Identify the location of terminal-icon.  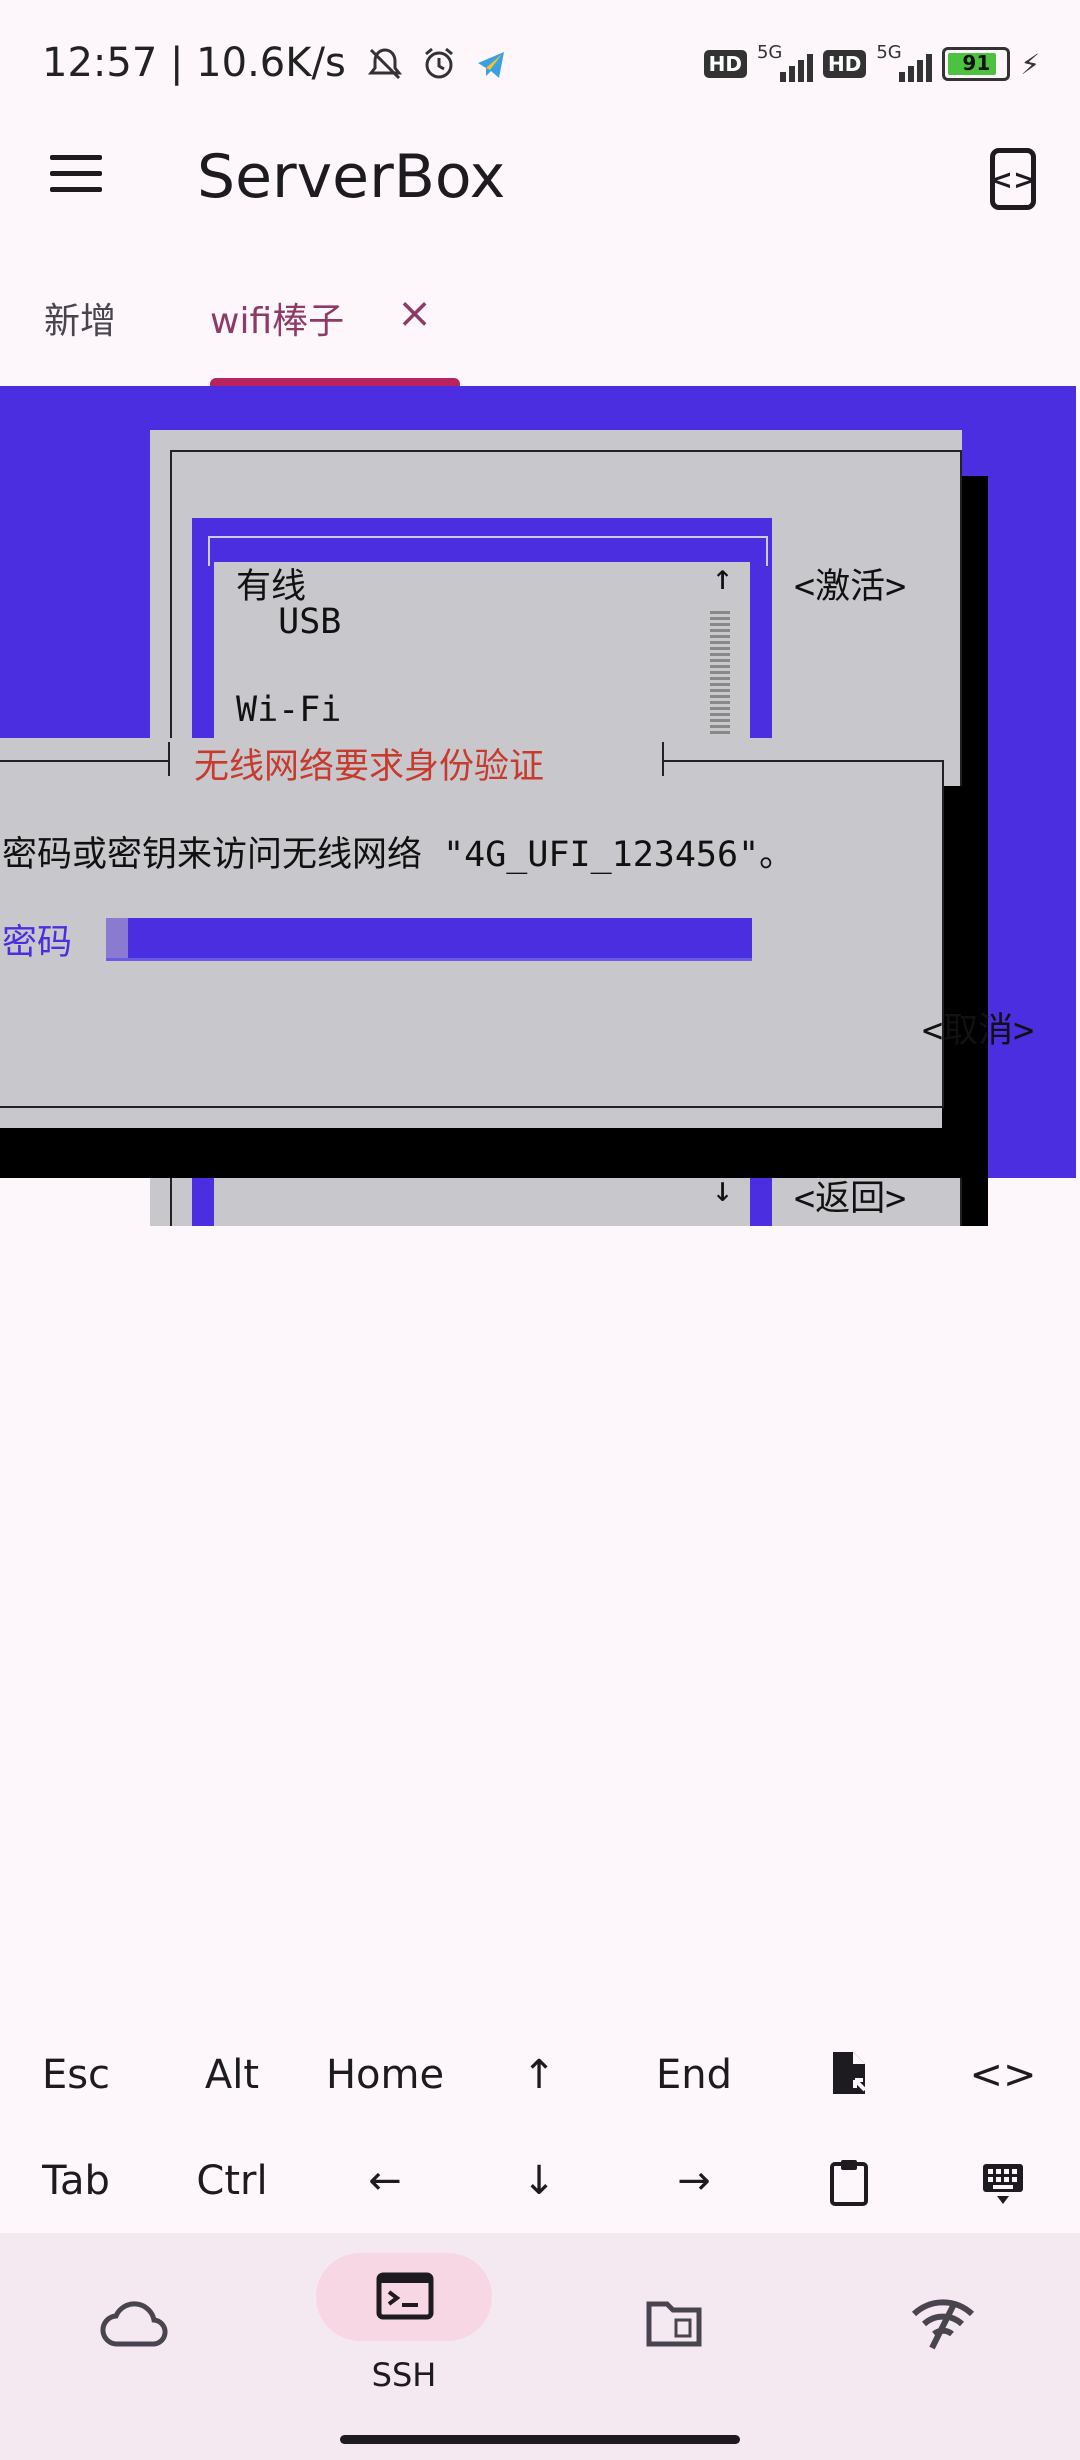
(405, 2298).